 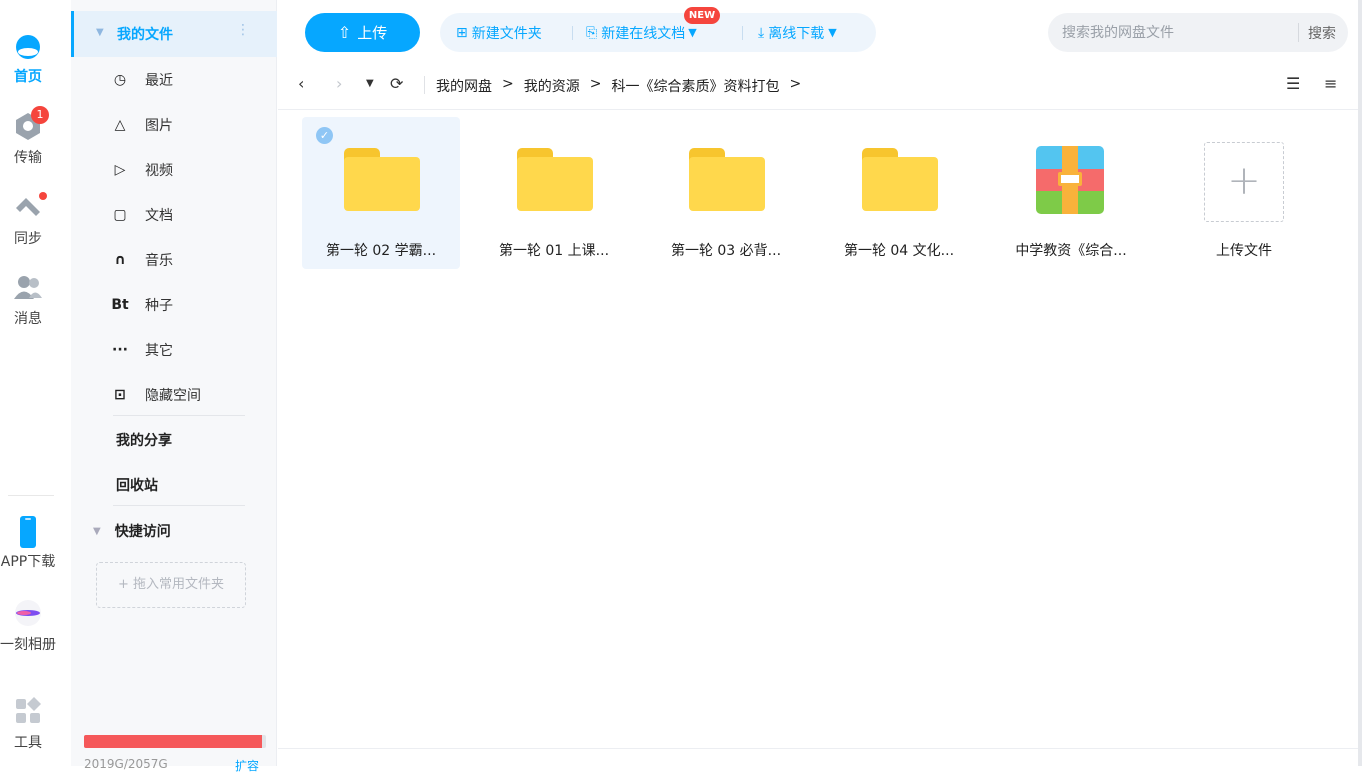 I want to click on sidebar-item-documents: ▢ 文档, so click(x=176, y=214).